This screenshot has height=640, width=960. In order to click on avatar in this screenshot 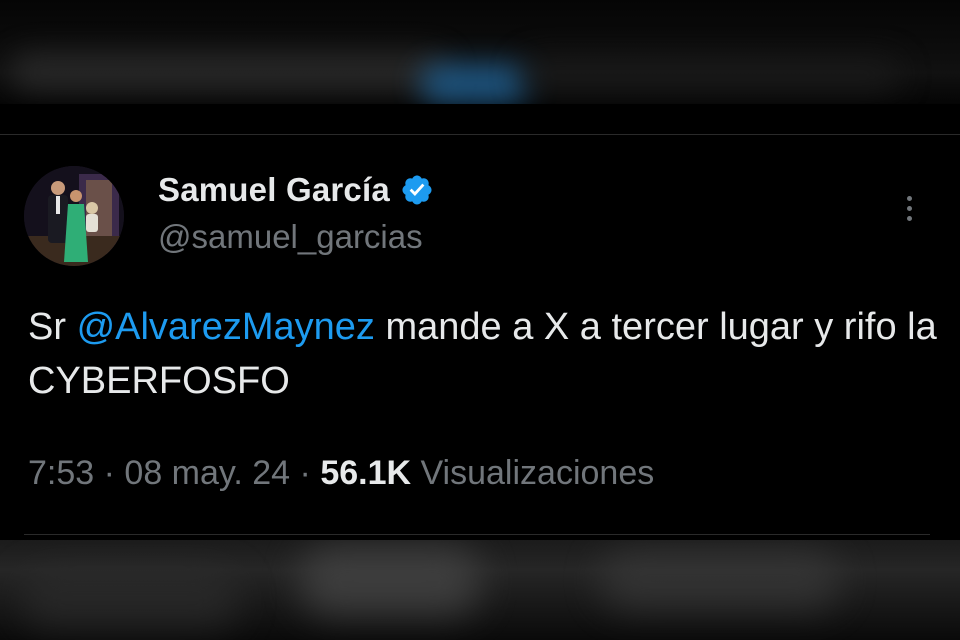, I will do `click(74, 216)`.